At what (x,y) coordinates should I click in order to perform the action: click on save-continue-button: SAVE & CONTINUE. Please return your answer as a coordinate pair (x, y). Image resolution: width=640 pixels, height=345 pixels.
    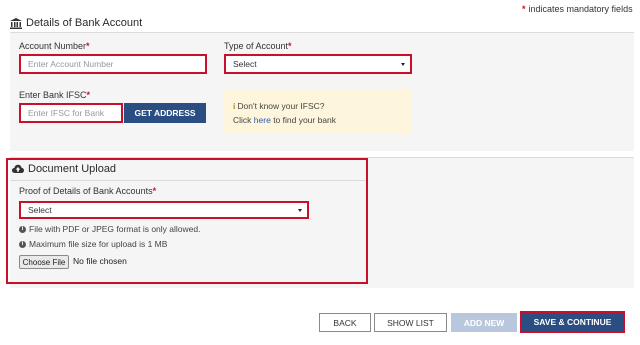
    Looking at the image, I should click on (572, 322).